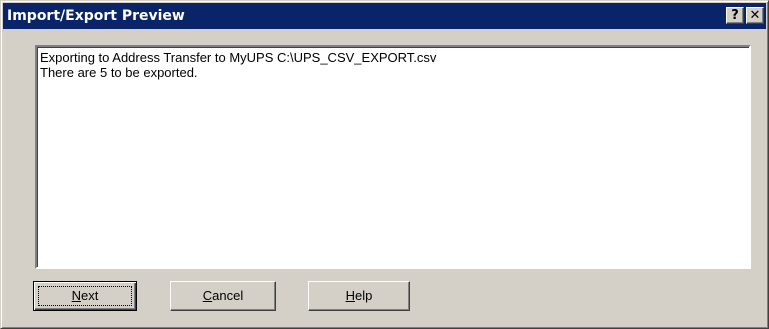 This screenshot has width=769, height=329. I want to click on cancel-button-label: Cancel, so click(223, 295).